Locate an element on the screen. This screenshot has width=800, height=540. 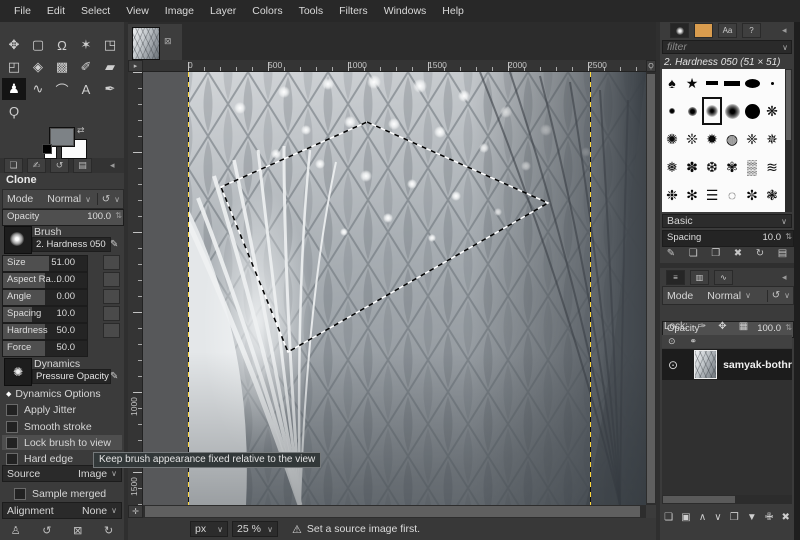
horizontal-scrollbar is located at coordinates (394, 511).